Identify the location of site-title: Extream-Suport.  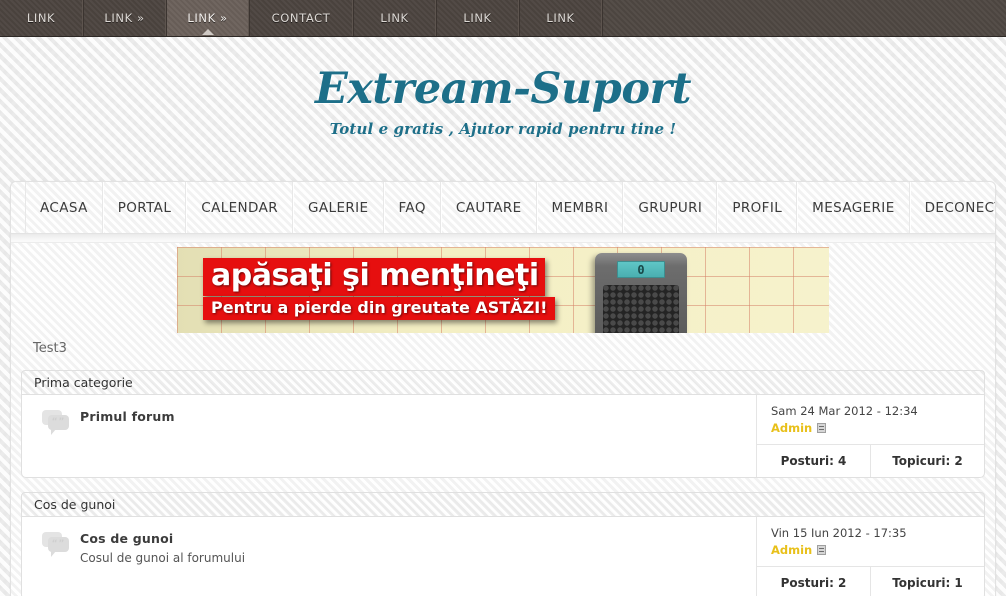
(503, 89).